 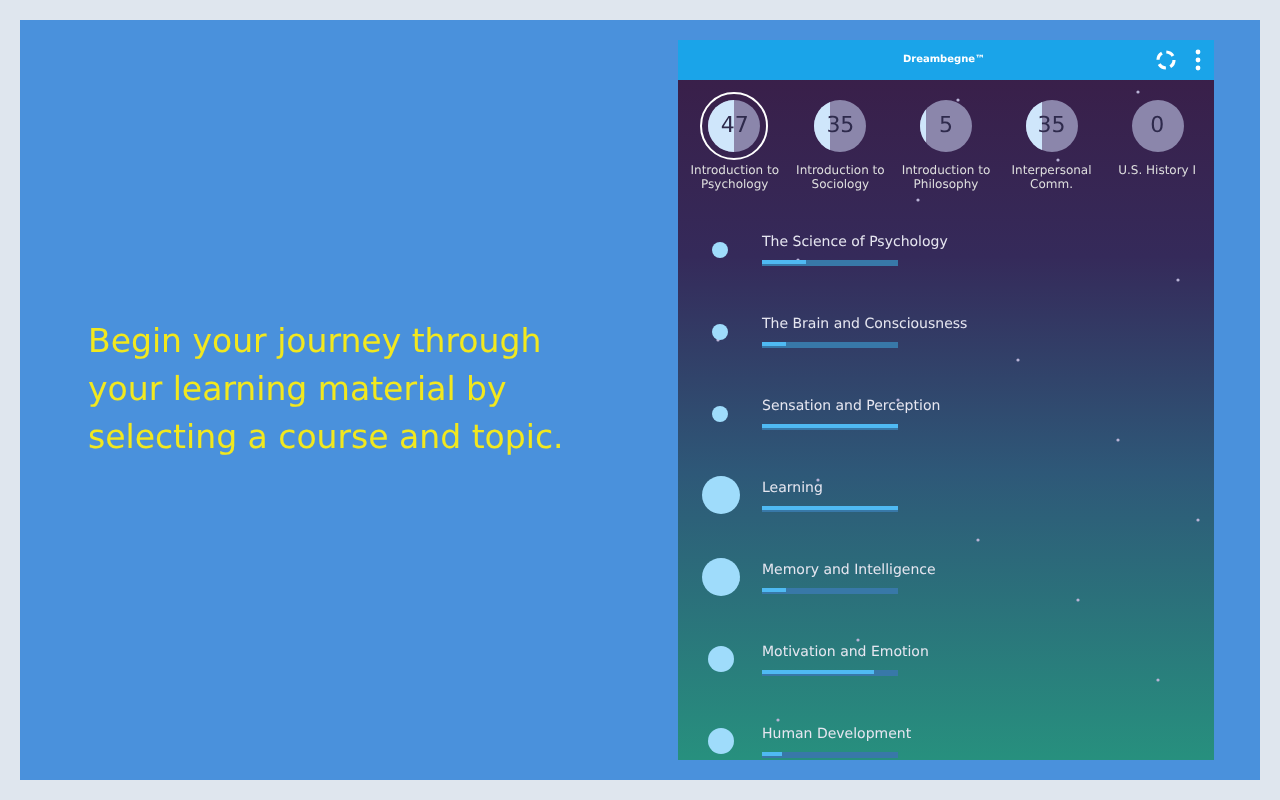 What do you see at coordinates (734, 126) in the screenshot?
I see `course-count: 47` at bounding box center [734, 126].